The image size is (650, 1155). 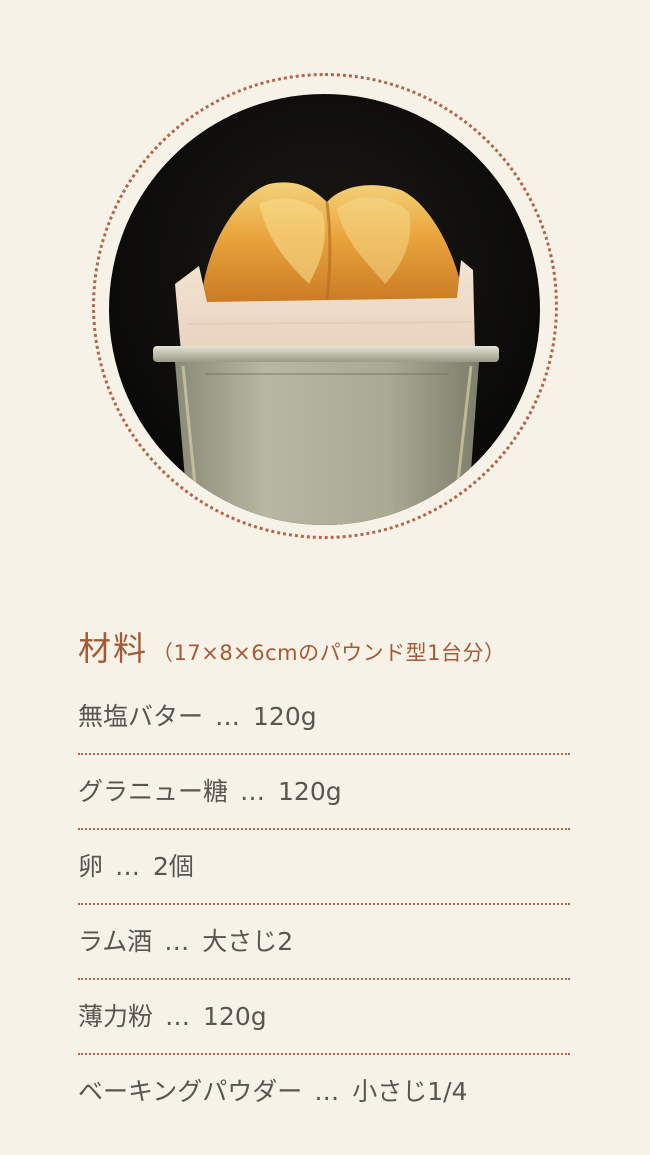 What do you see at coordinates (153, 791) in the screenshot?
I see `ingredient-name: グラニュー糖` at bounding box center [153, 791].